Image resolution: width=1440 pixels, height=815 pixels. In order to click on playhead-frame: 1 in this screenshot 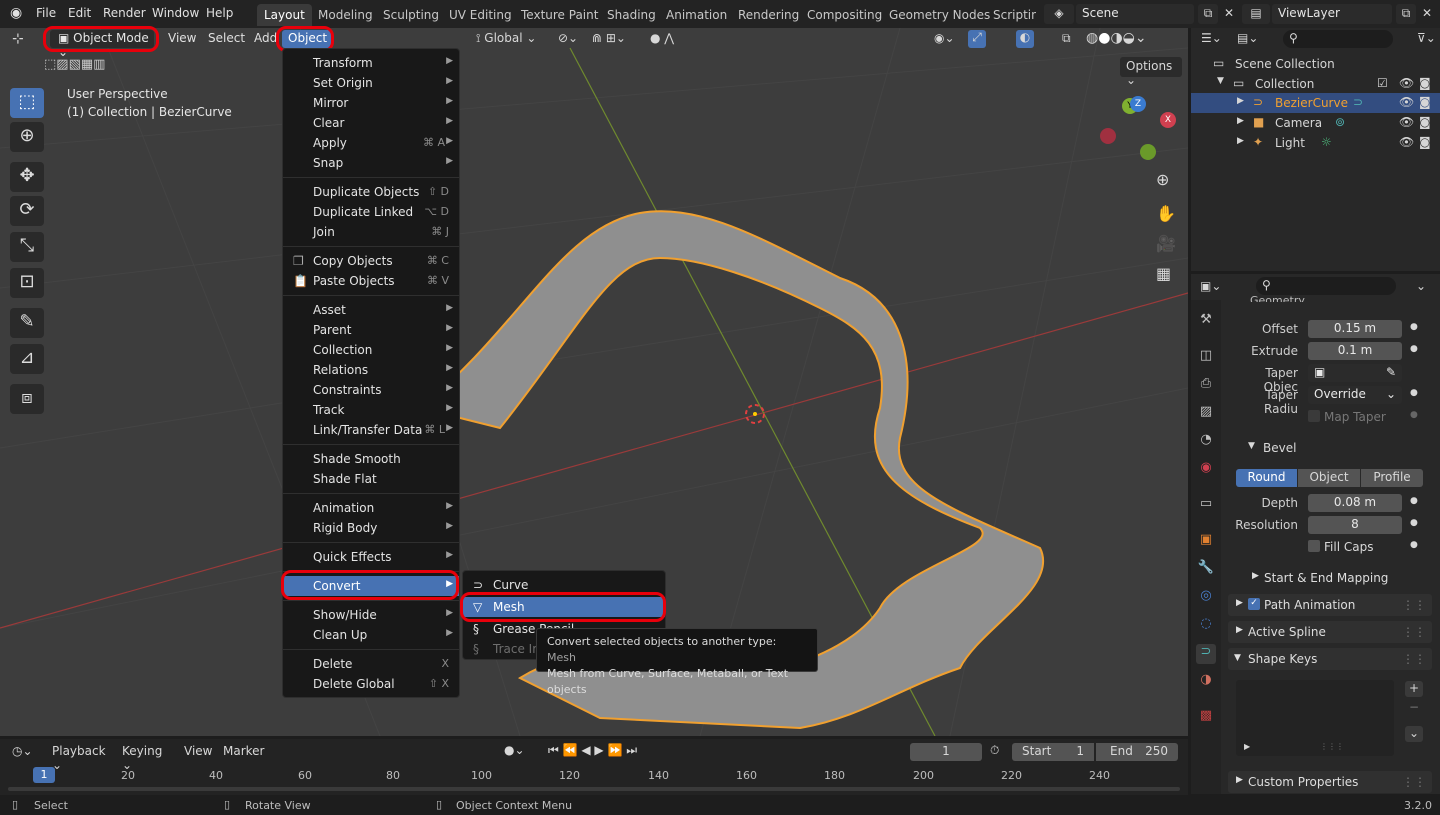, I will do `click(44, 775)`.